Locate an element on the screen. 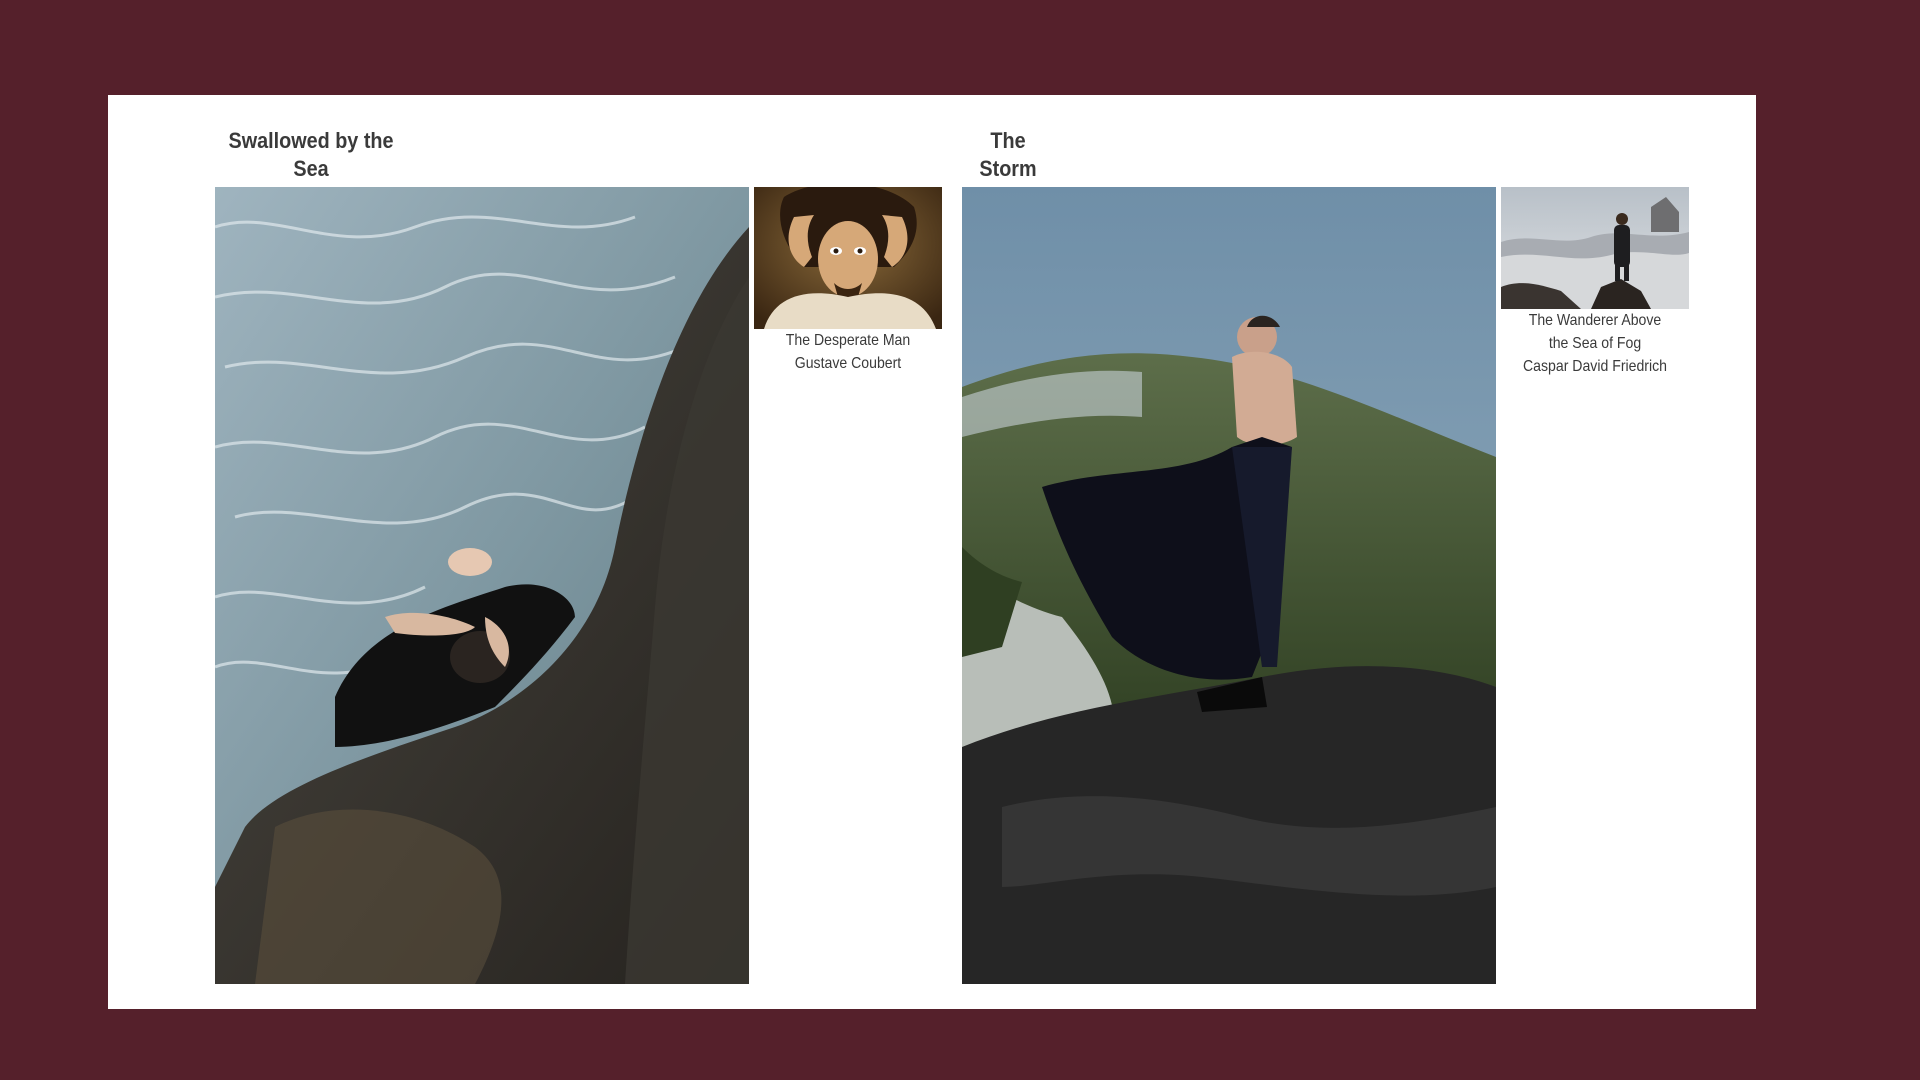 The image size is (1920, 1080). caption-line: the Sea of Fog is located at coordinates (1595, 343).